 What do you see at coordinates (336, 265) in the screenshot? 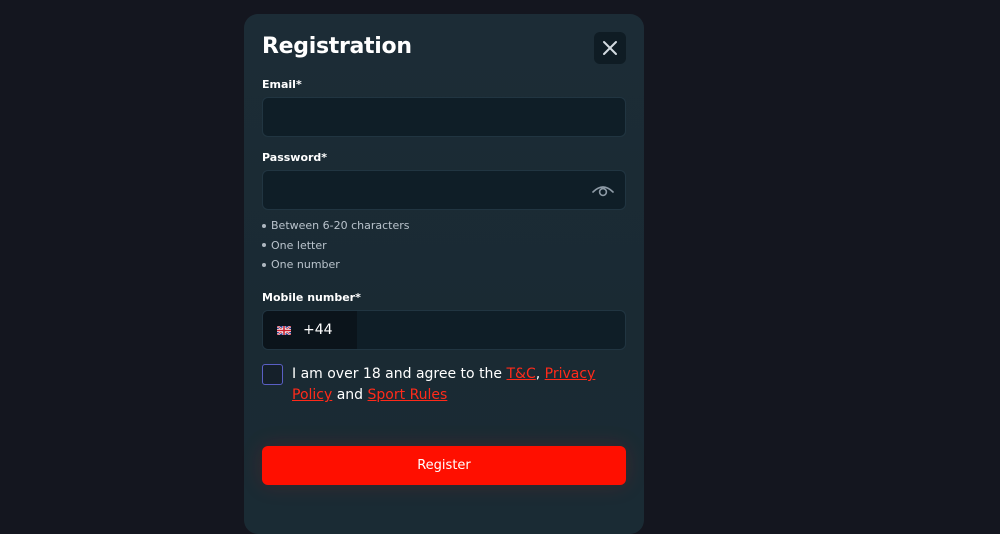
I see `password-rule: One number` at bounding box center [336, 265].